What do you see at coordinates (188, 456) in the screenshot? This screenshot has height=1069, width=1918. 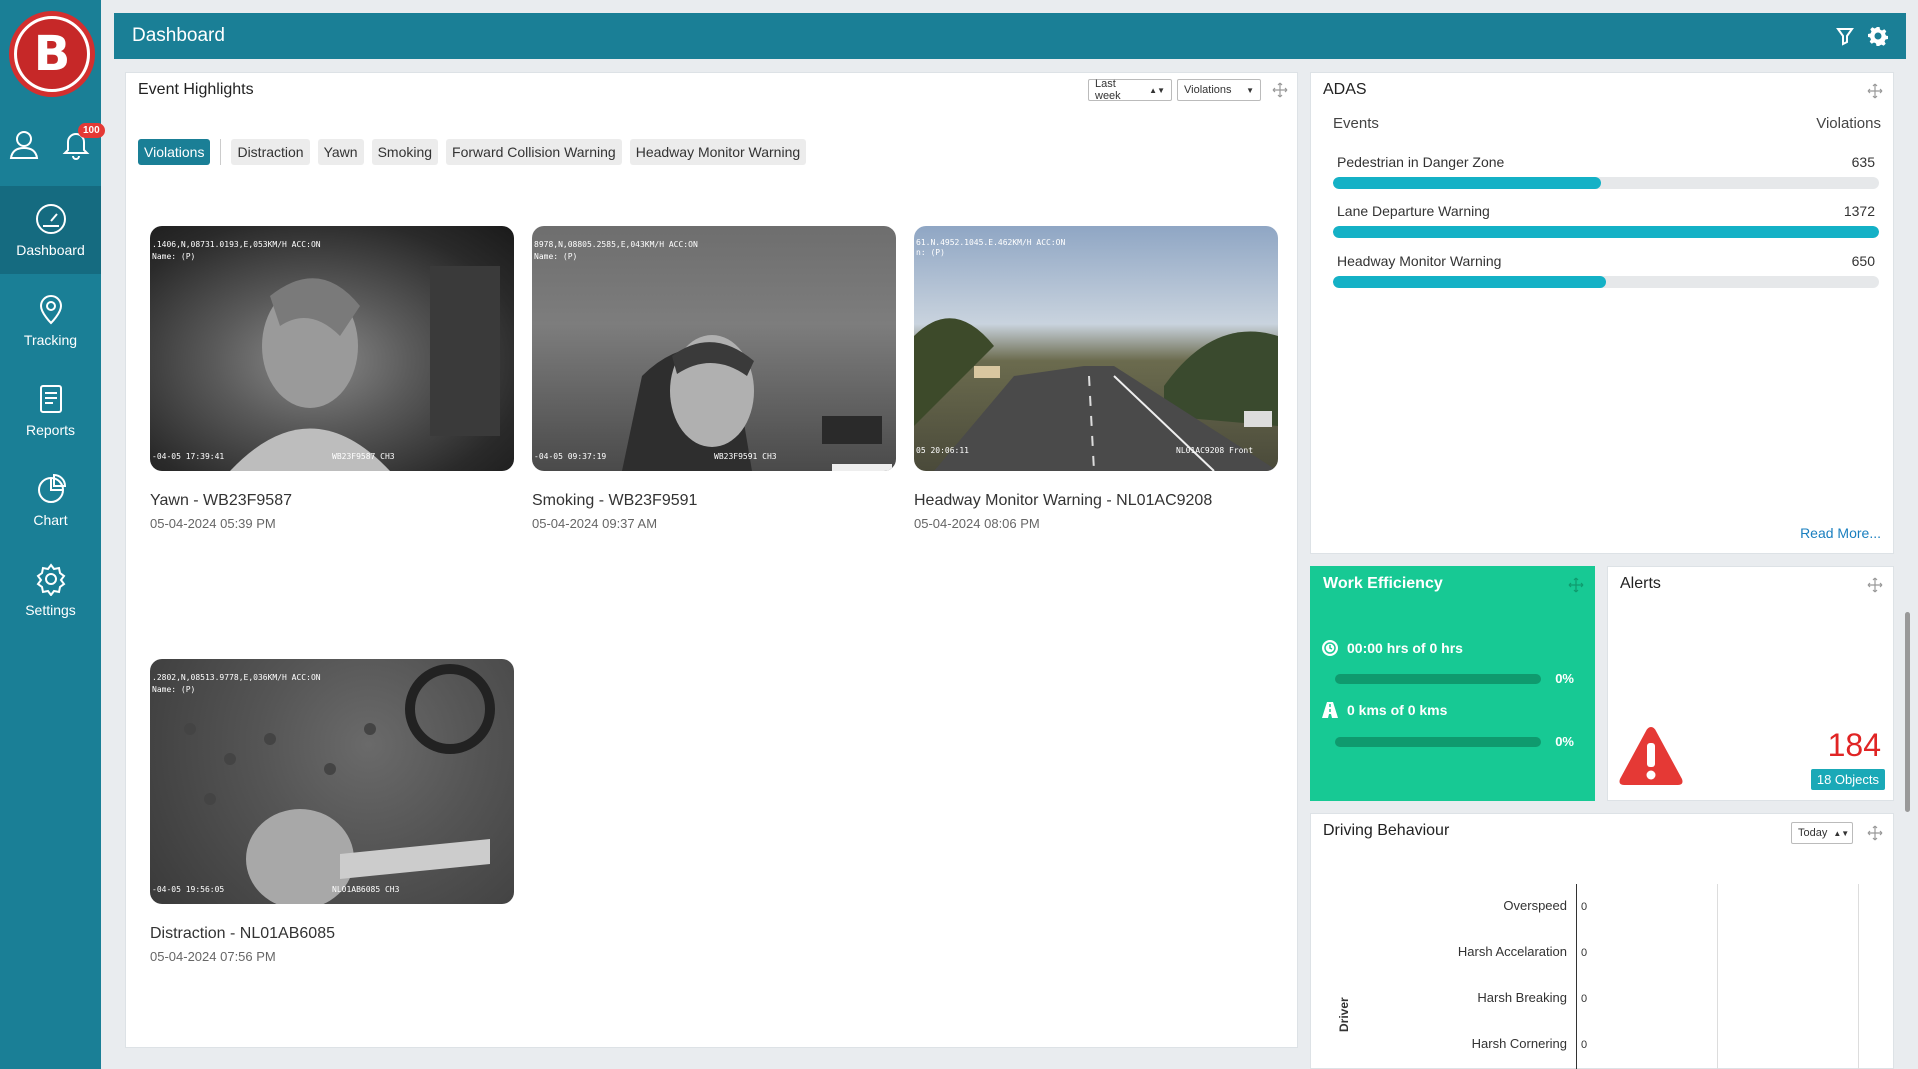 I see `osd-timestamp: -04-05 17:39:41` at bounding box center [188, 456].